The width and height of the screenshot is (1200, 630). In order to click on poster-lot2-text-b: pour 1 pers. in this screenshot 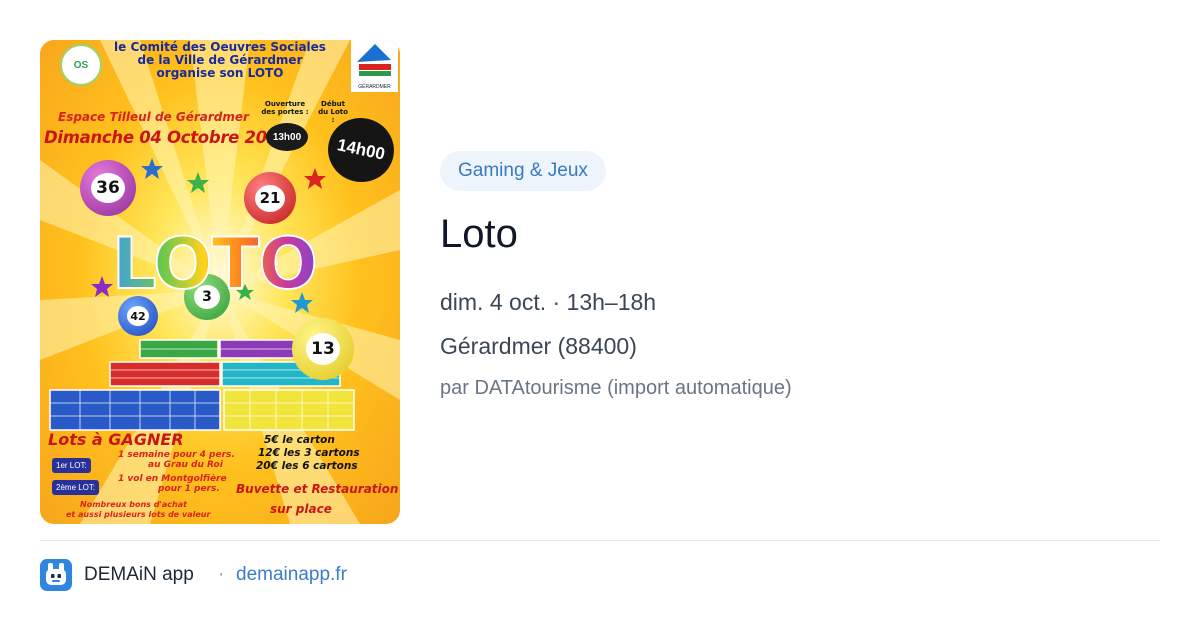, I will do `click(189, 489)`.